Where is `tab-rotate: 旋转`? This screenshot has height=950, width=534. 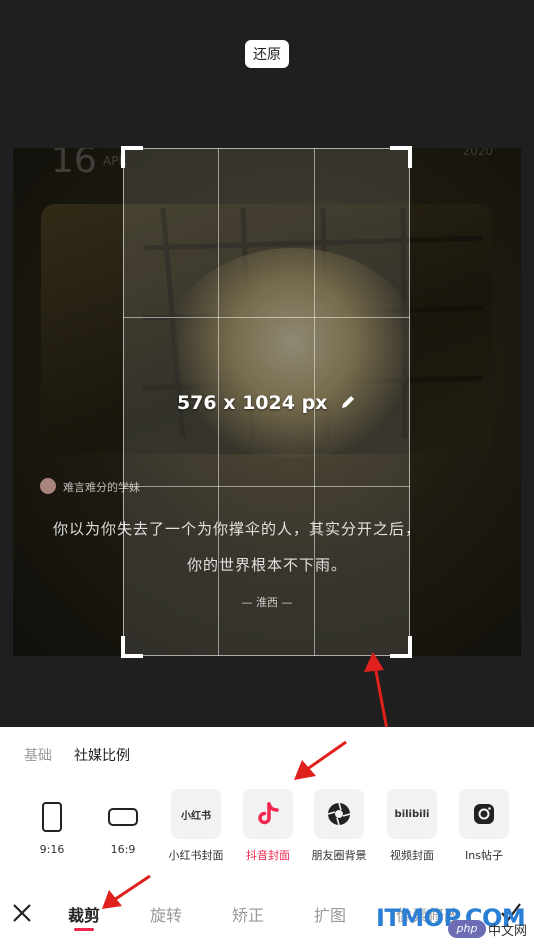
tab-rotate: 旋转 is located at coordinates (166, 914).